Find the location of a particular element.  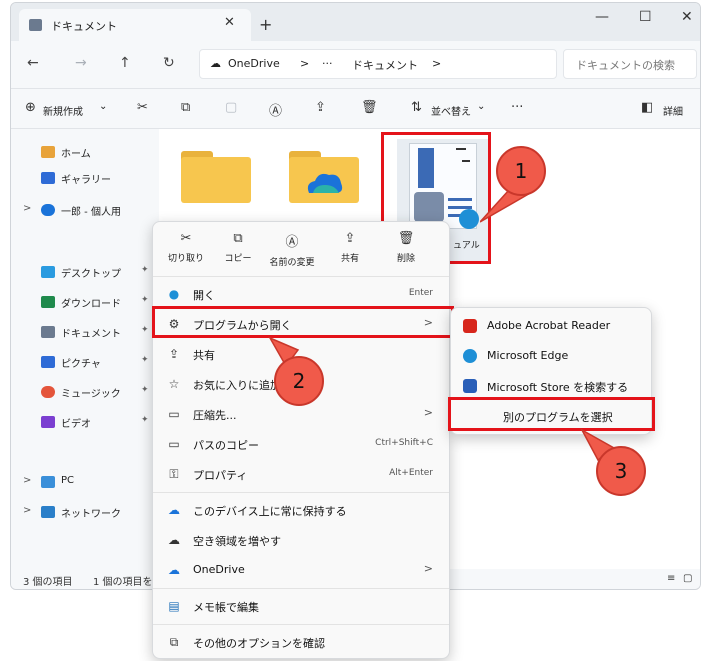

cloud-check-icon: ☁ is located at coordinates (174, 510).